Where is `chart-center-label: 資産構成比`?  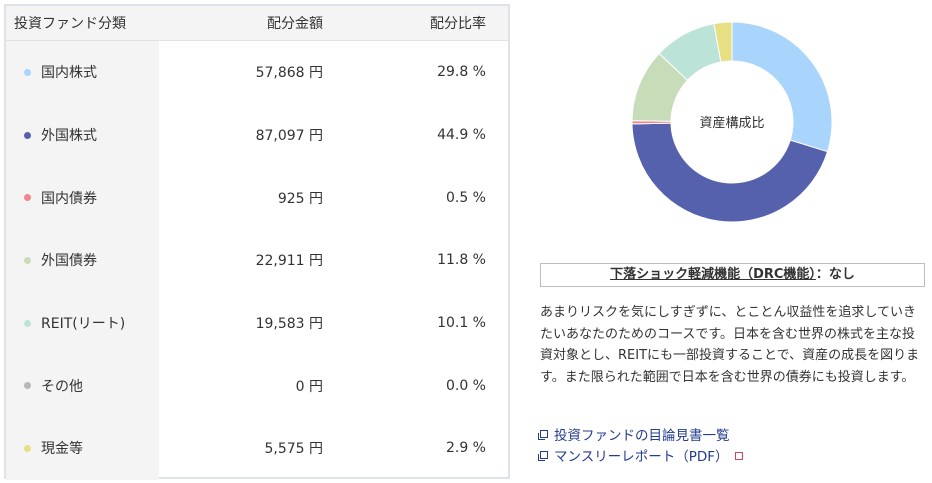 chart-center-label: 資産構成比 is located at coordinates (731, 123).